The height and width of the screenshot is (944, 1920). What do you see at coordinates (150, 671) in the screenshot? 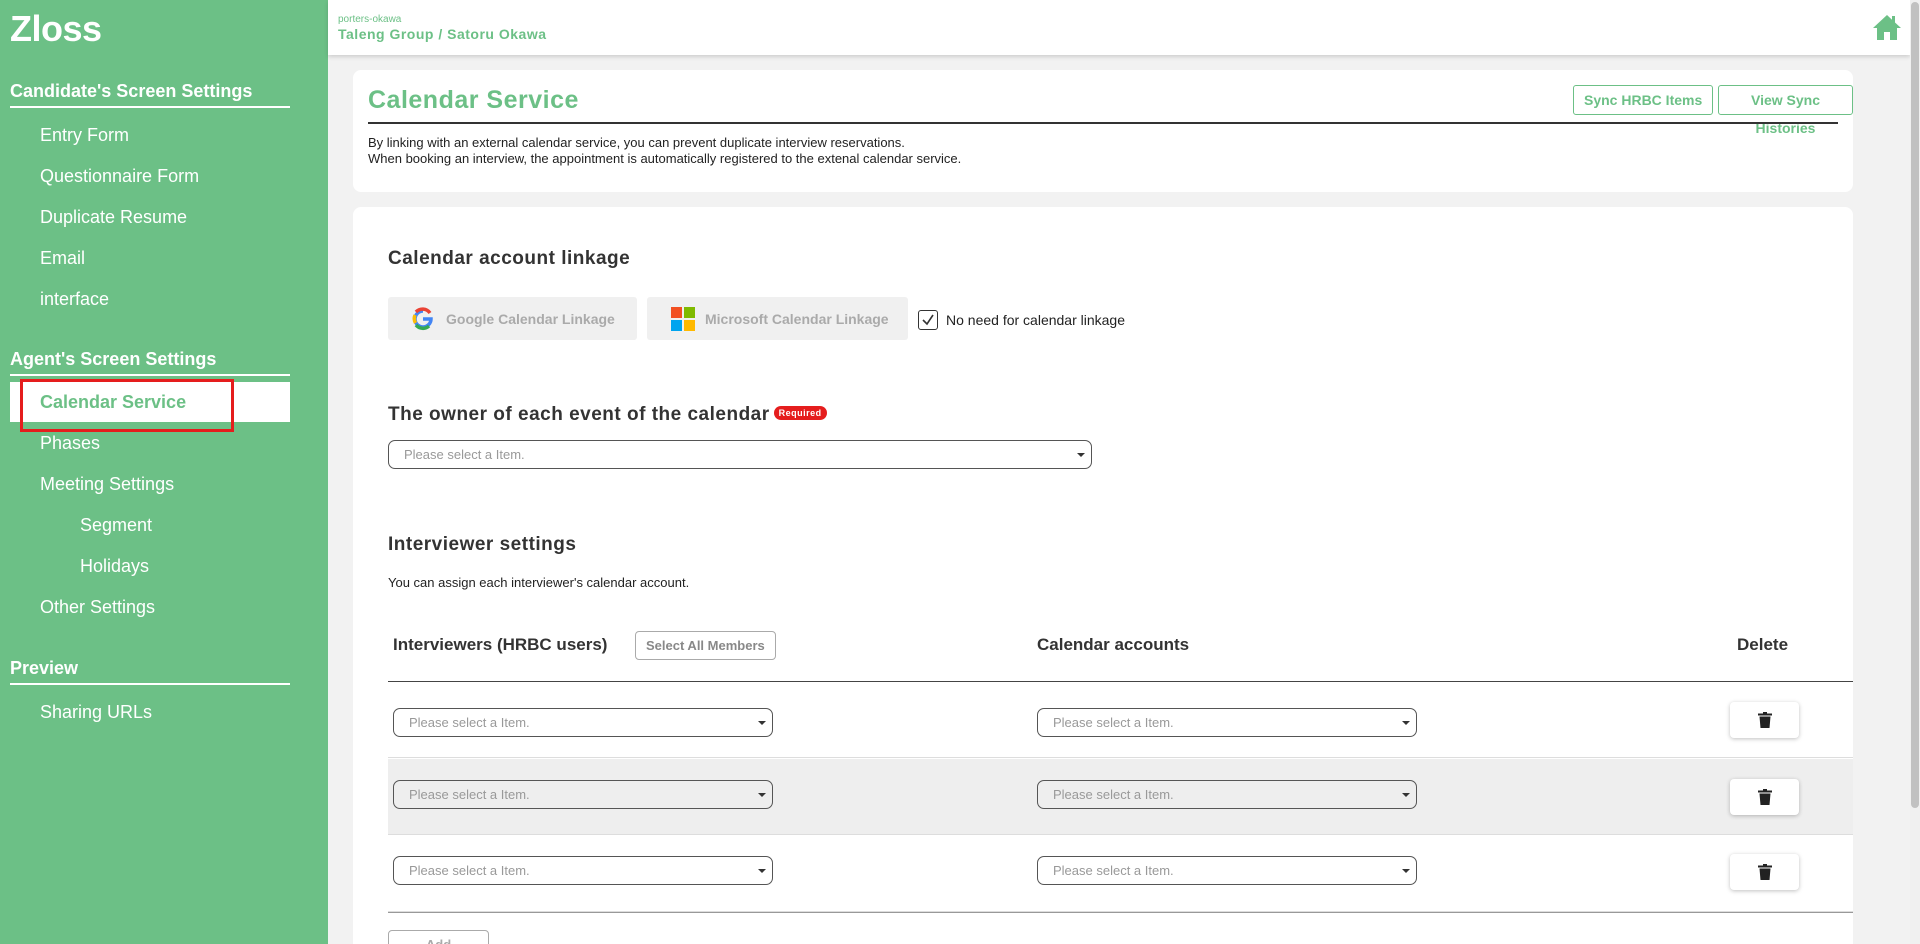
I see `section-heading-preview: Preview` at bounding box center [150, 671].